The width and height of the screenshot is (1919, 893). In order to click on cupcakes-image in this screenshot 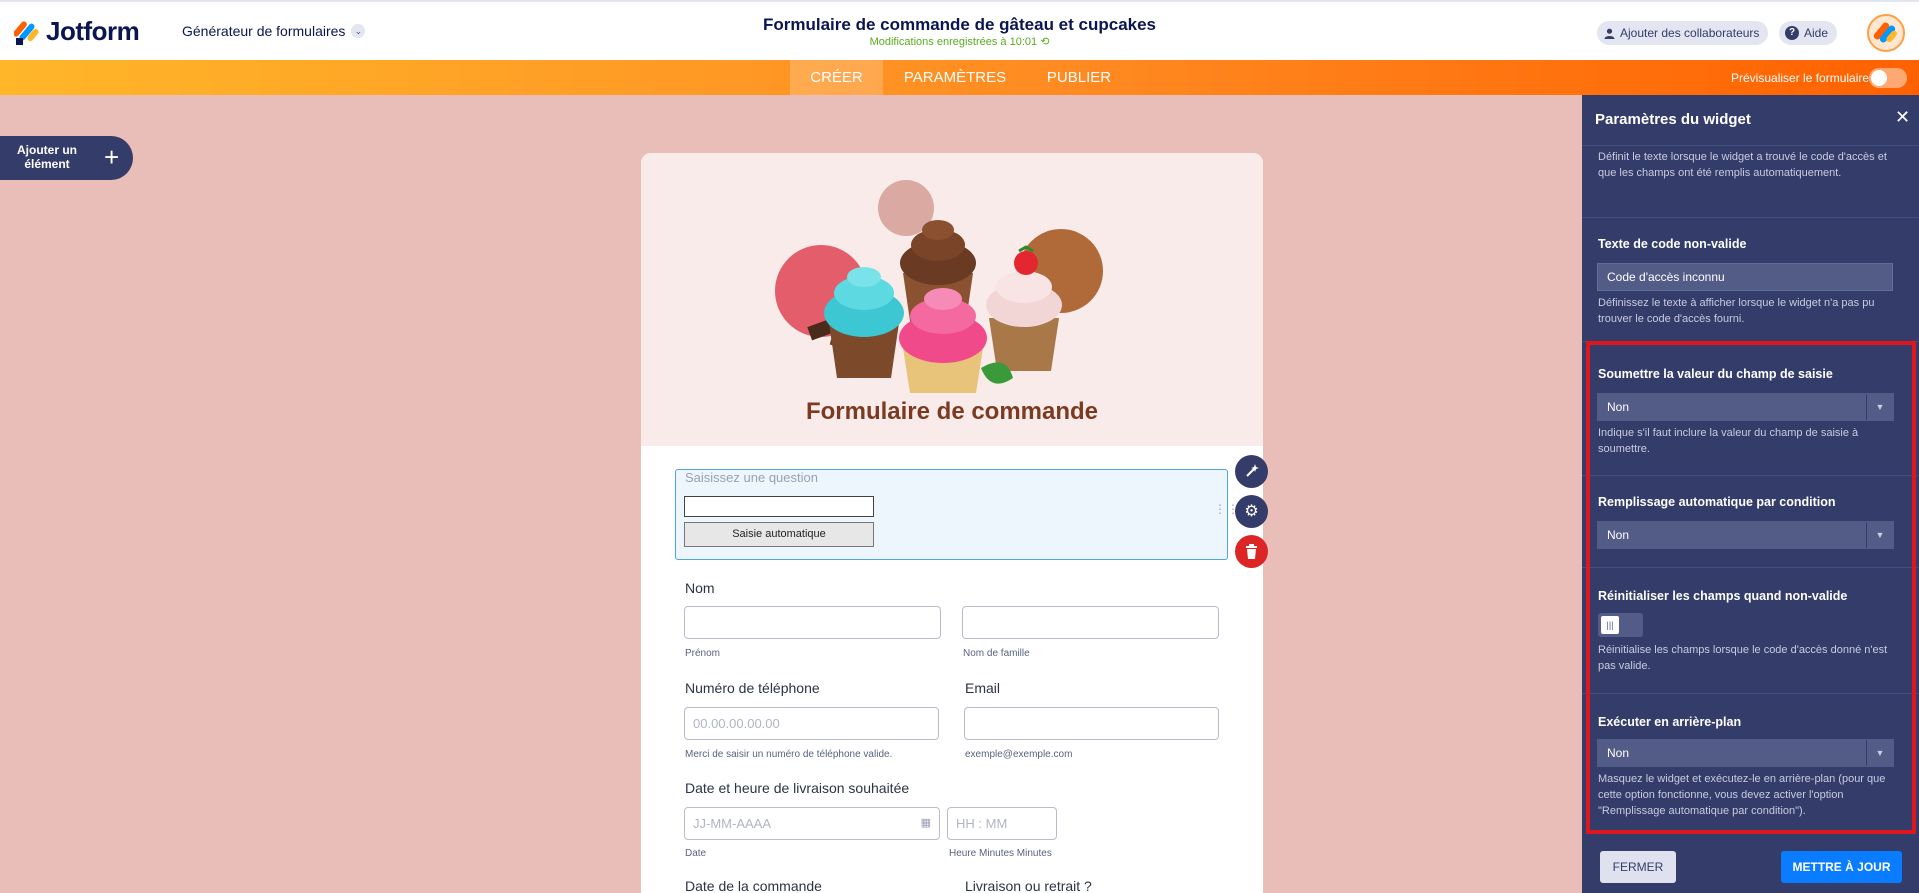, I will do `click(939, 286)`.